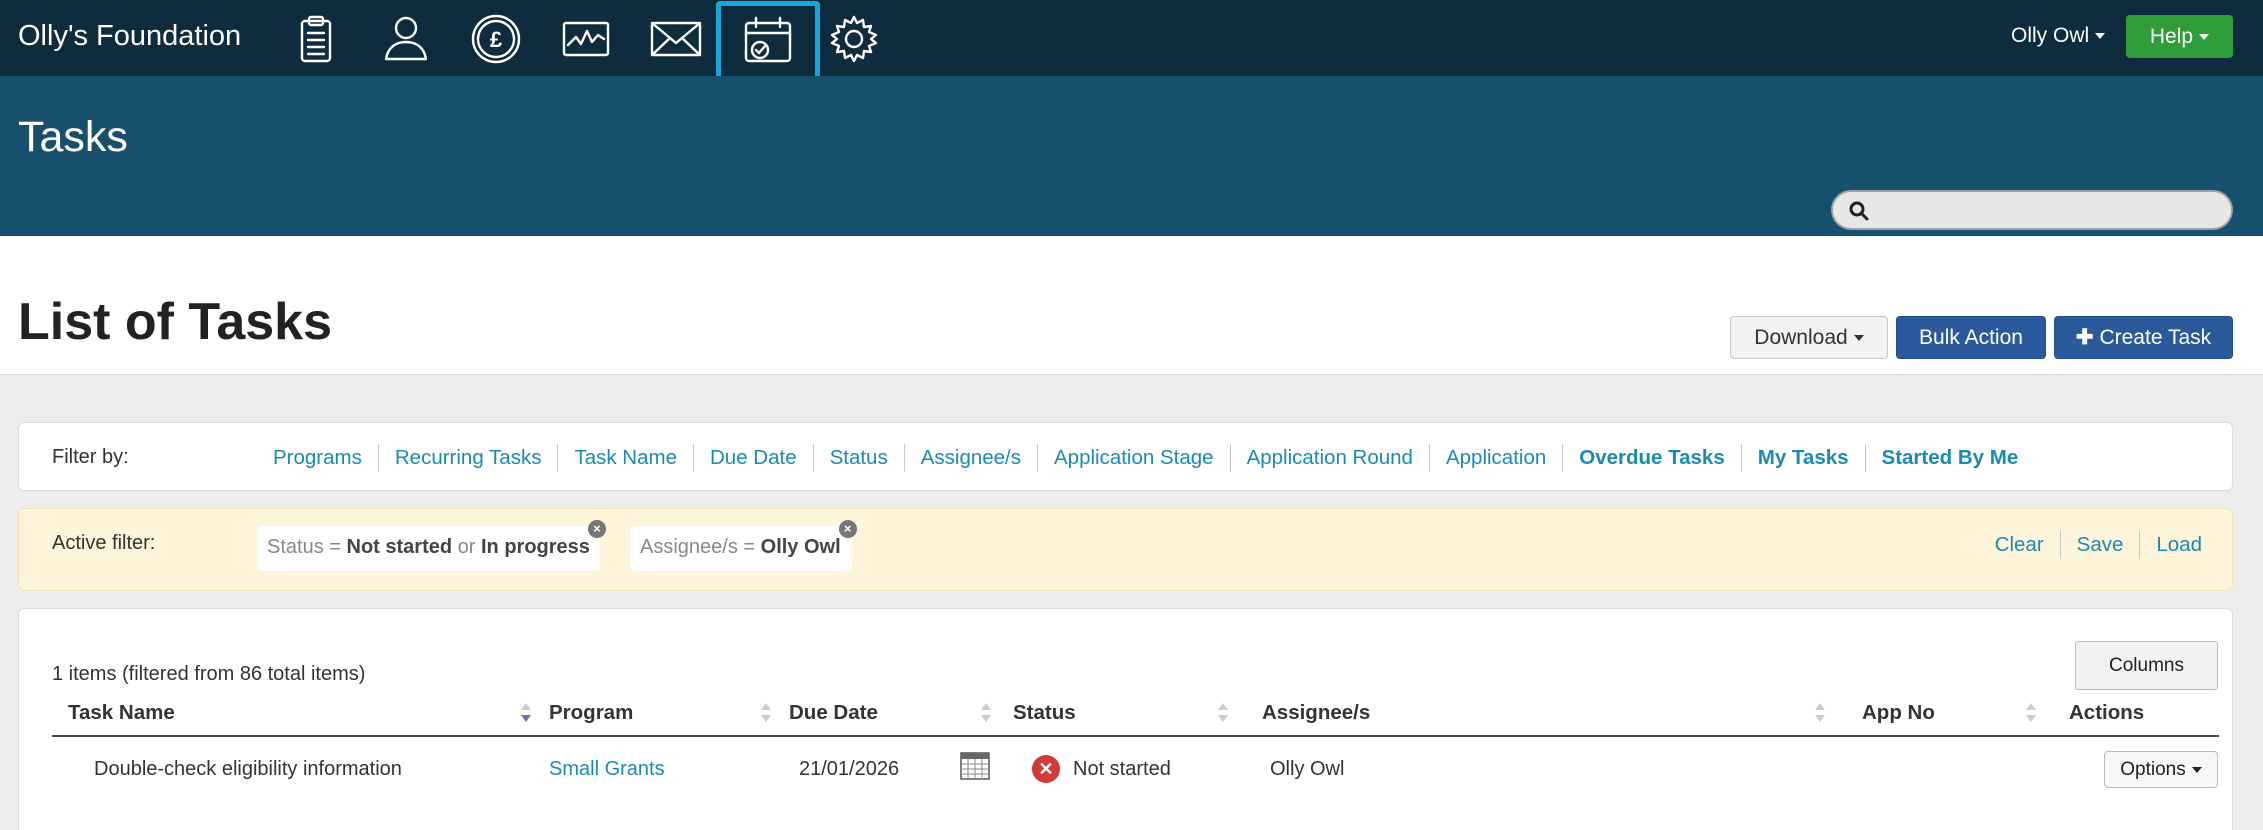  I want to click on page-title: Tasks, so click(73, 137).